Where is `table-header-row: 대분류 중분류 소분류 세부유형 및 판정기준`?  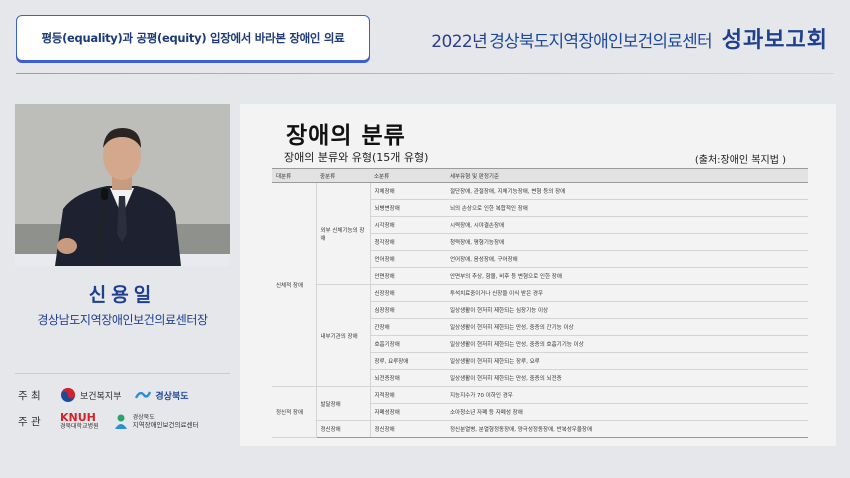
table-header-row: 대분류 중분류 소분류 세부유형 및 판정기준 is located at coordinates (540, 175).